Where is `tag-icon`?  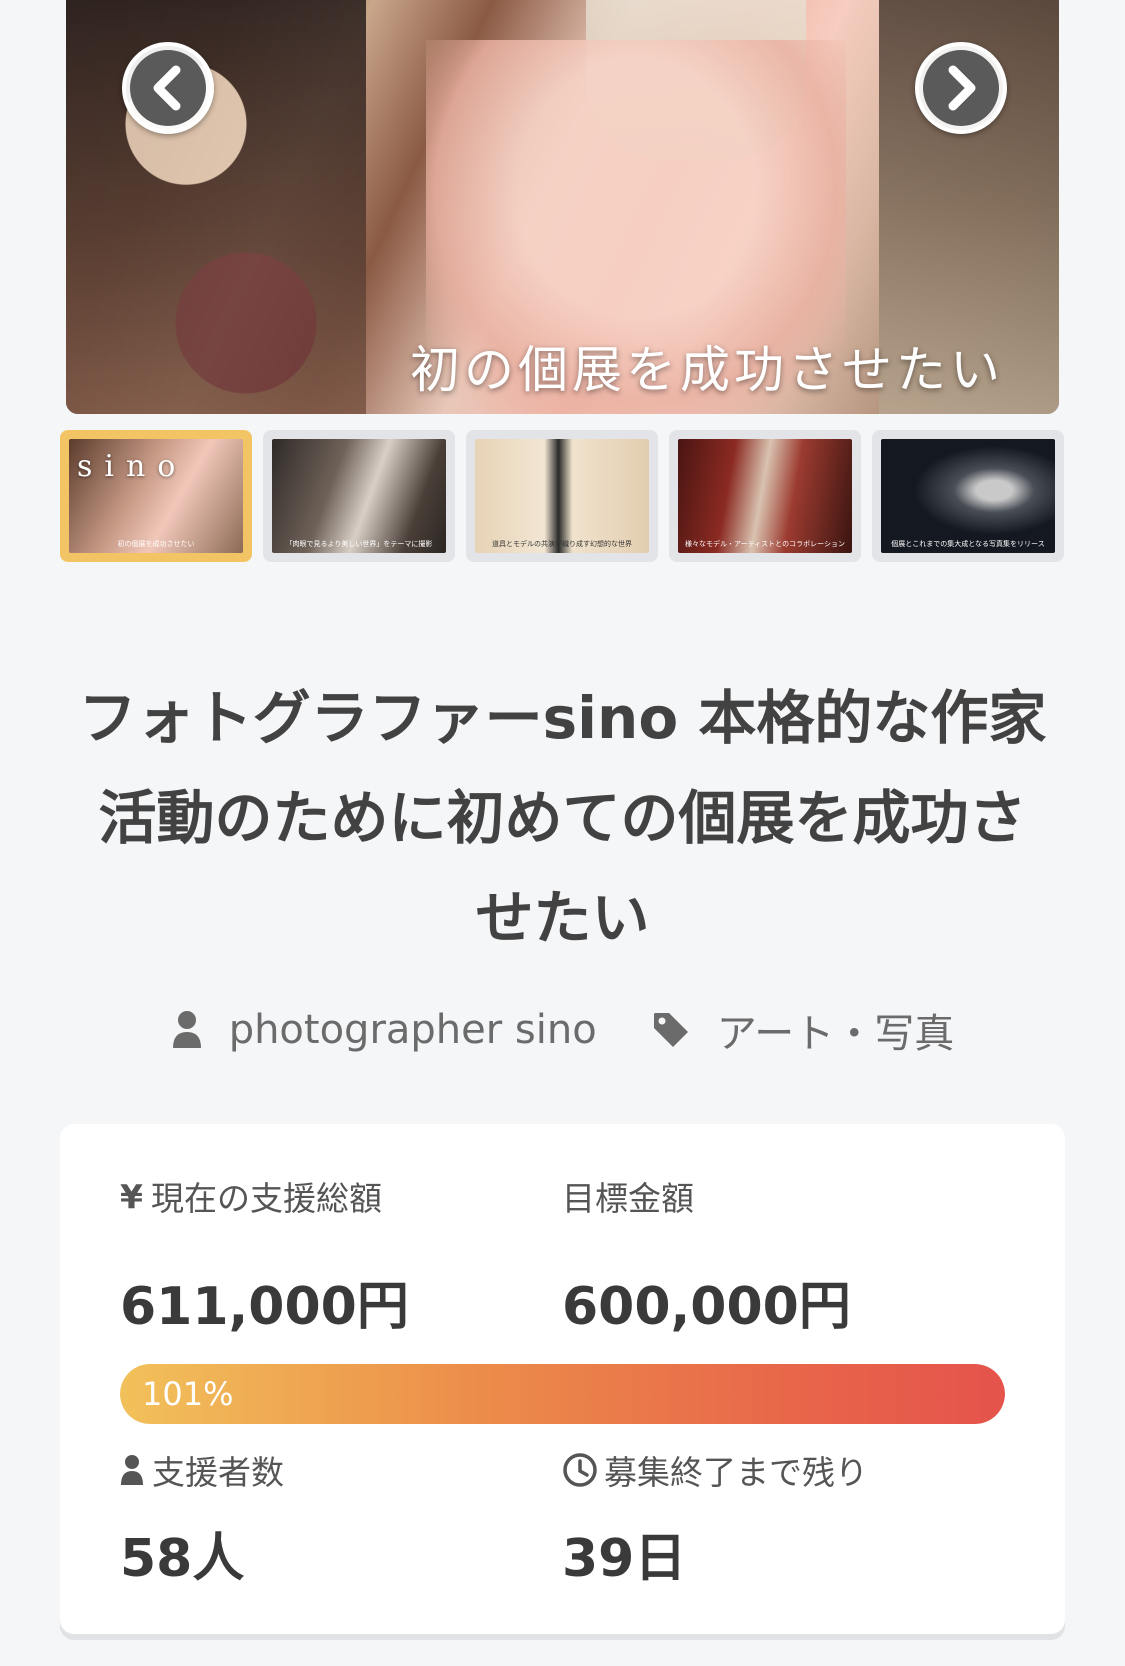 tag-icon is located at coordinates (671, 1030).